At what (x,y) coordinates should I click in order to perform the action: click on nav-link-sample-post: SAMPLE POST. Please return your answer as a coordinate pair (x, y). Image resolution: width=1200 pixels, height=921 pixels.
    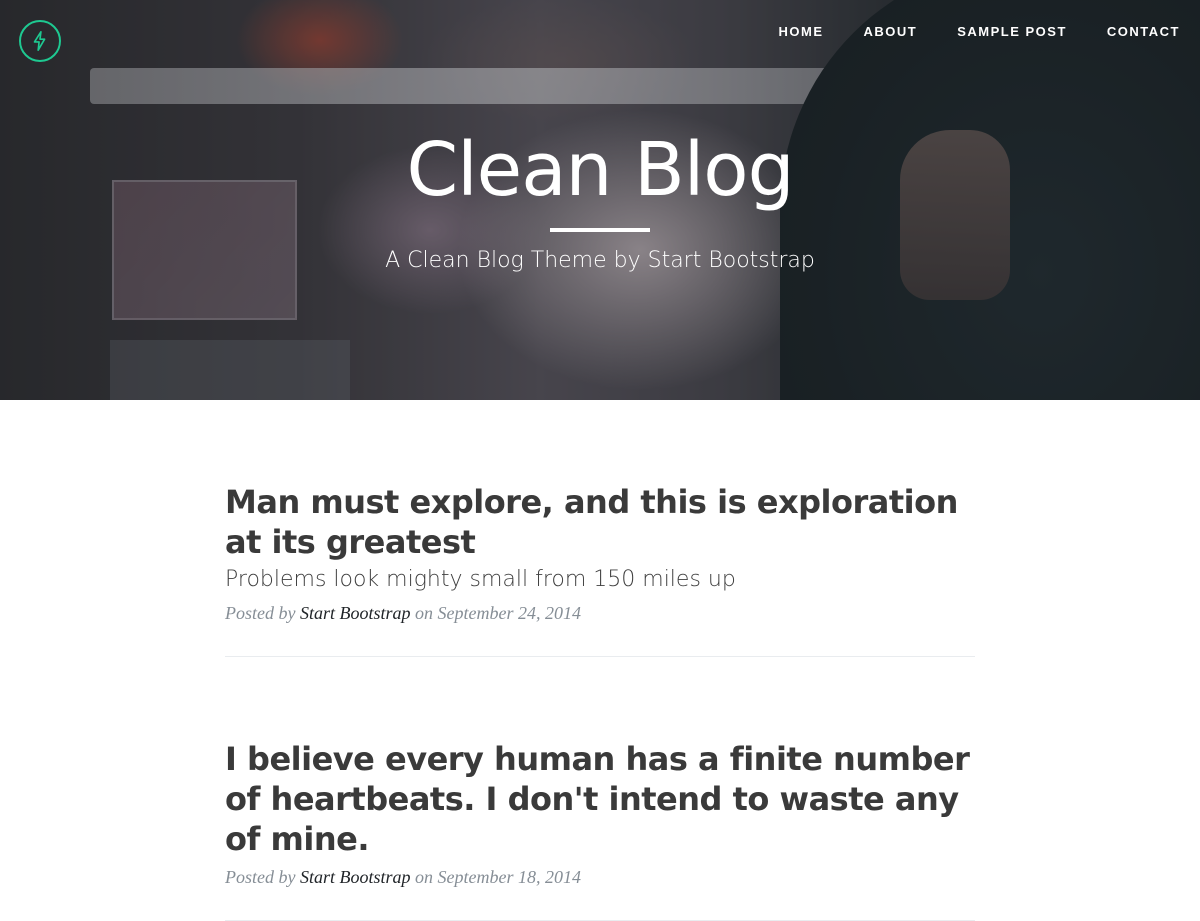
    Looking at the image, I should click on (1012, 31).